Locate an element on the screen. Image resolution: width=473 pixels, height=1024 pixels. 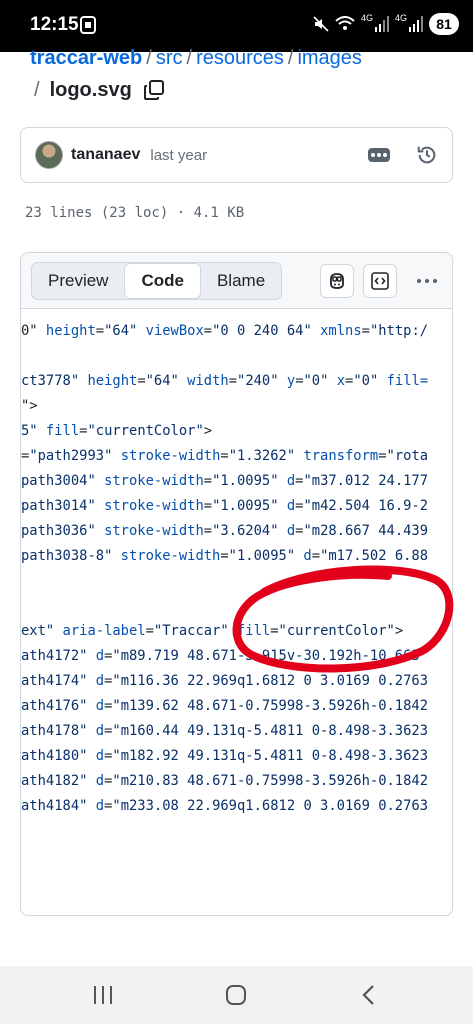
breadcrumb-src-link: src is located at coordinates (169, 58).